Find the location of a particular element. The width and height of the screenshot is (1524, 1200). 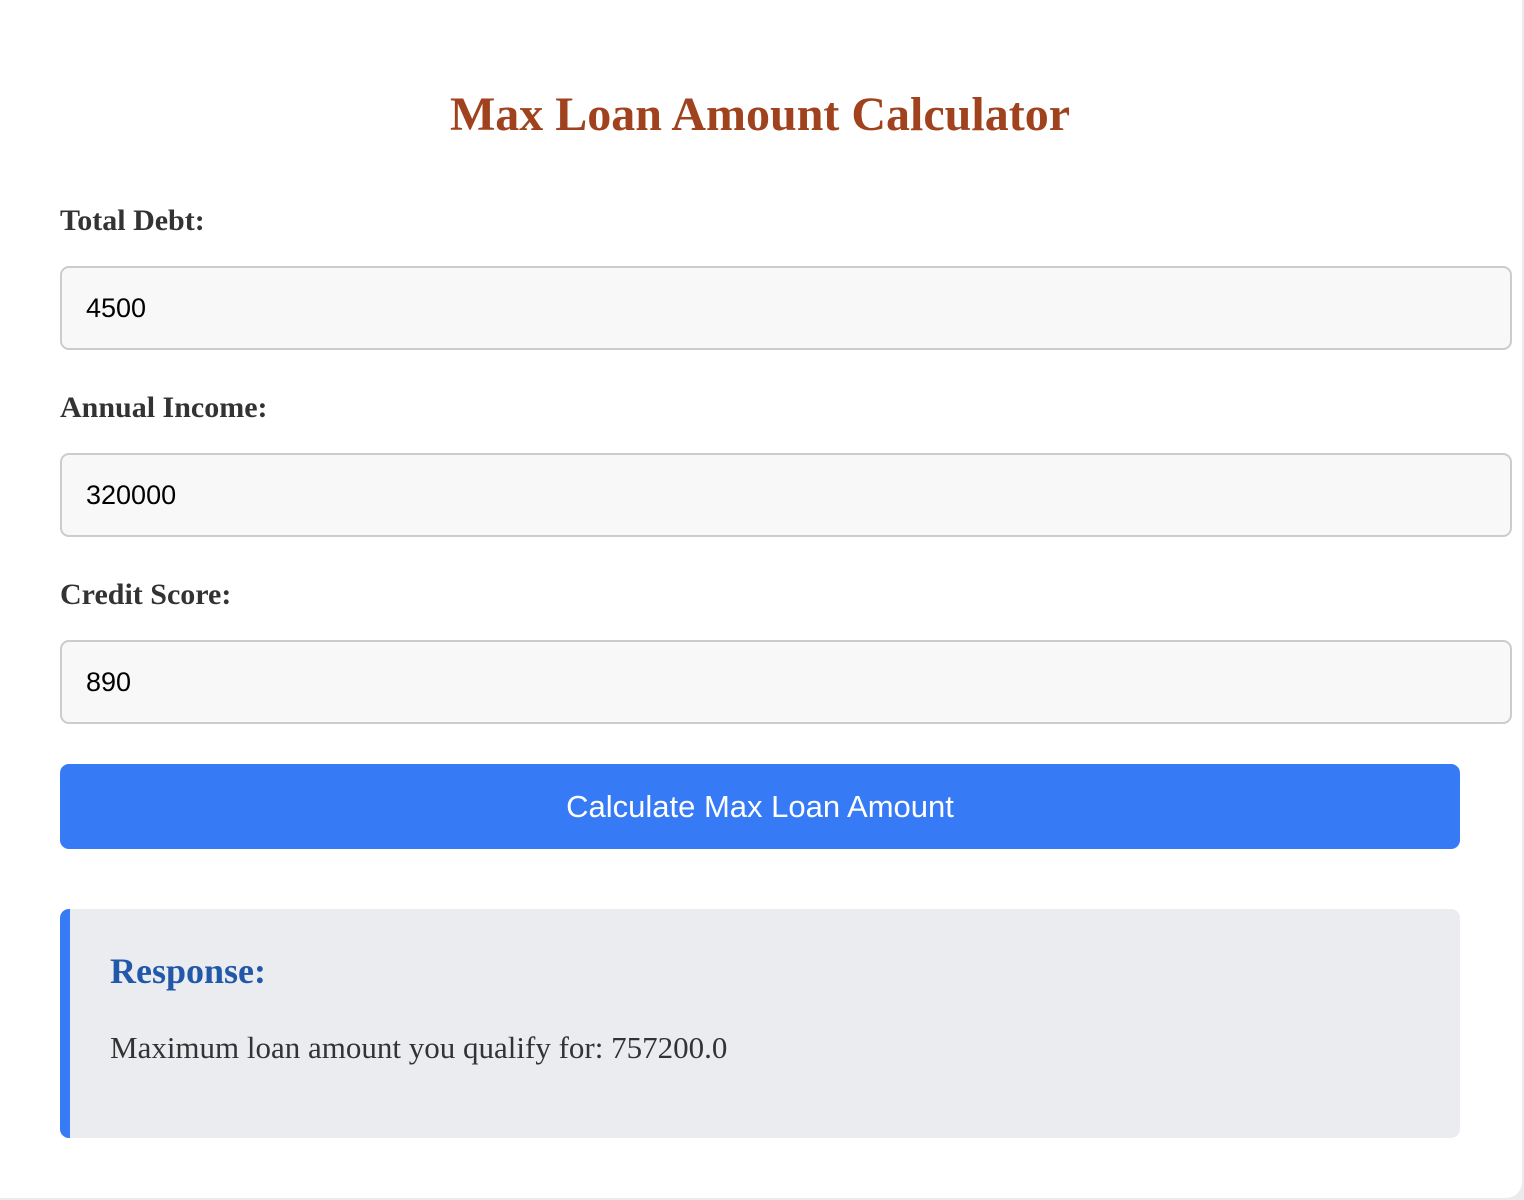

total-debt-input is located at coordinates (786, 308).